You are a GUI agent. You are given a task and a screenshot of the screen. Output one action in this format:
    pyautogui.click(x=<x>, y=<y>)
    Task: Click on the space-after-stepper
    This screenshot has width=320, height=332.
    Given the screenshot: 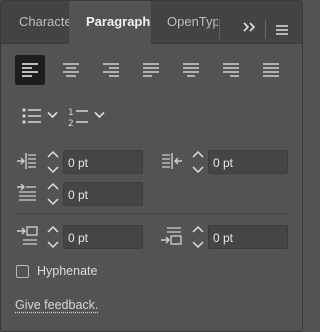 What is the action you would take?
    pyautogui.click(x=198, y=237)
    